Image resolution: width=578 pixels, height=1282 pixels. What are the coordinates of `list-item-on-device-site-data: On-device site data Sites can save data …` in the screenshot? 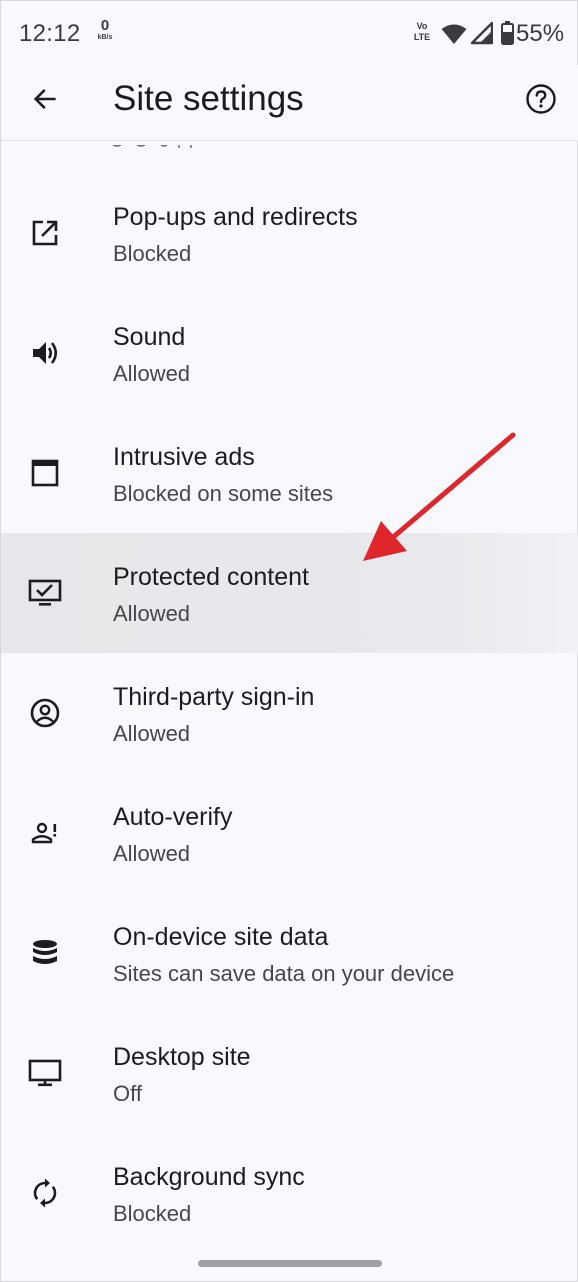 It's located at (289, 953).